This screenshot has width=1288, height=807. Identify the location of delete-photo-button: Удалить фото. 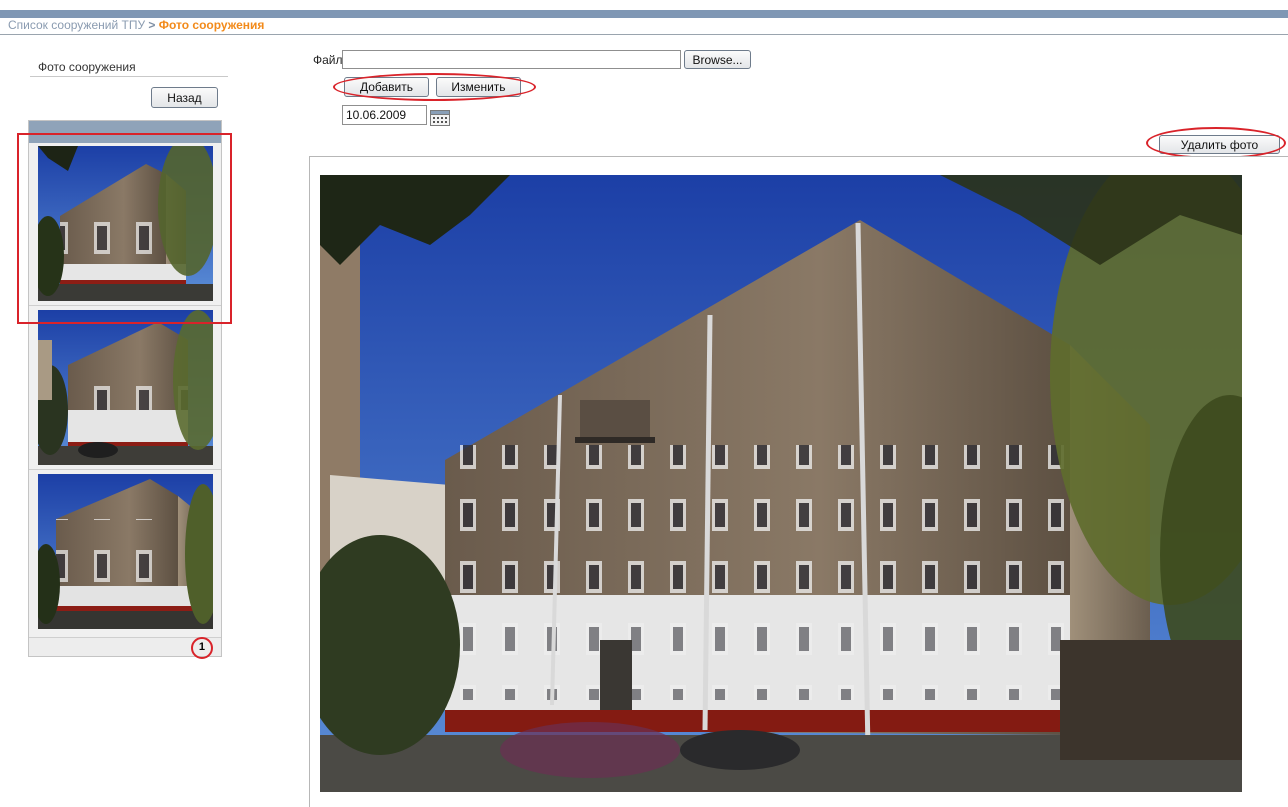
(1219, 144).